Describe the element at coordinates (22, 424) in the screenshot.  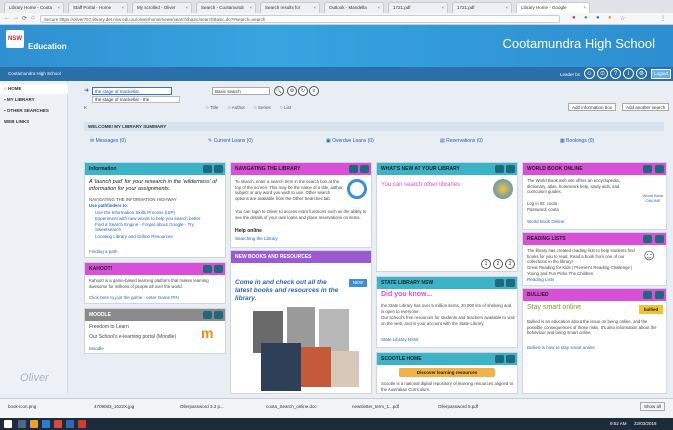
I see `search-icon` at that location.